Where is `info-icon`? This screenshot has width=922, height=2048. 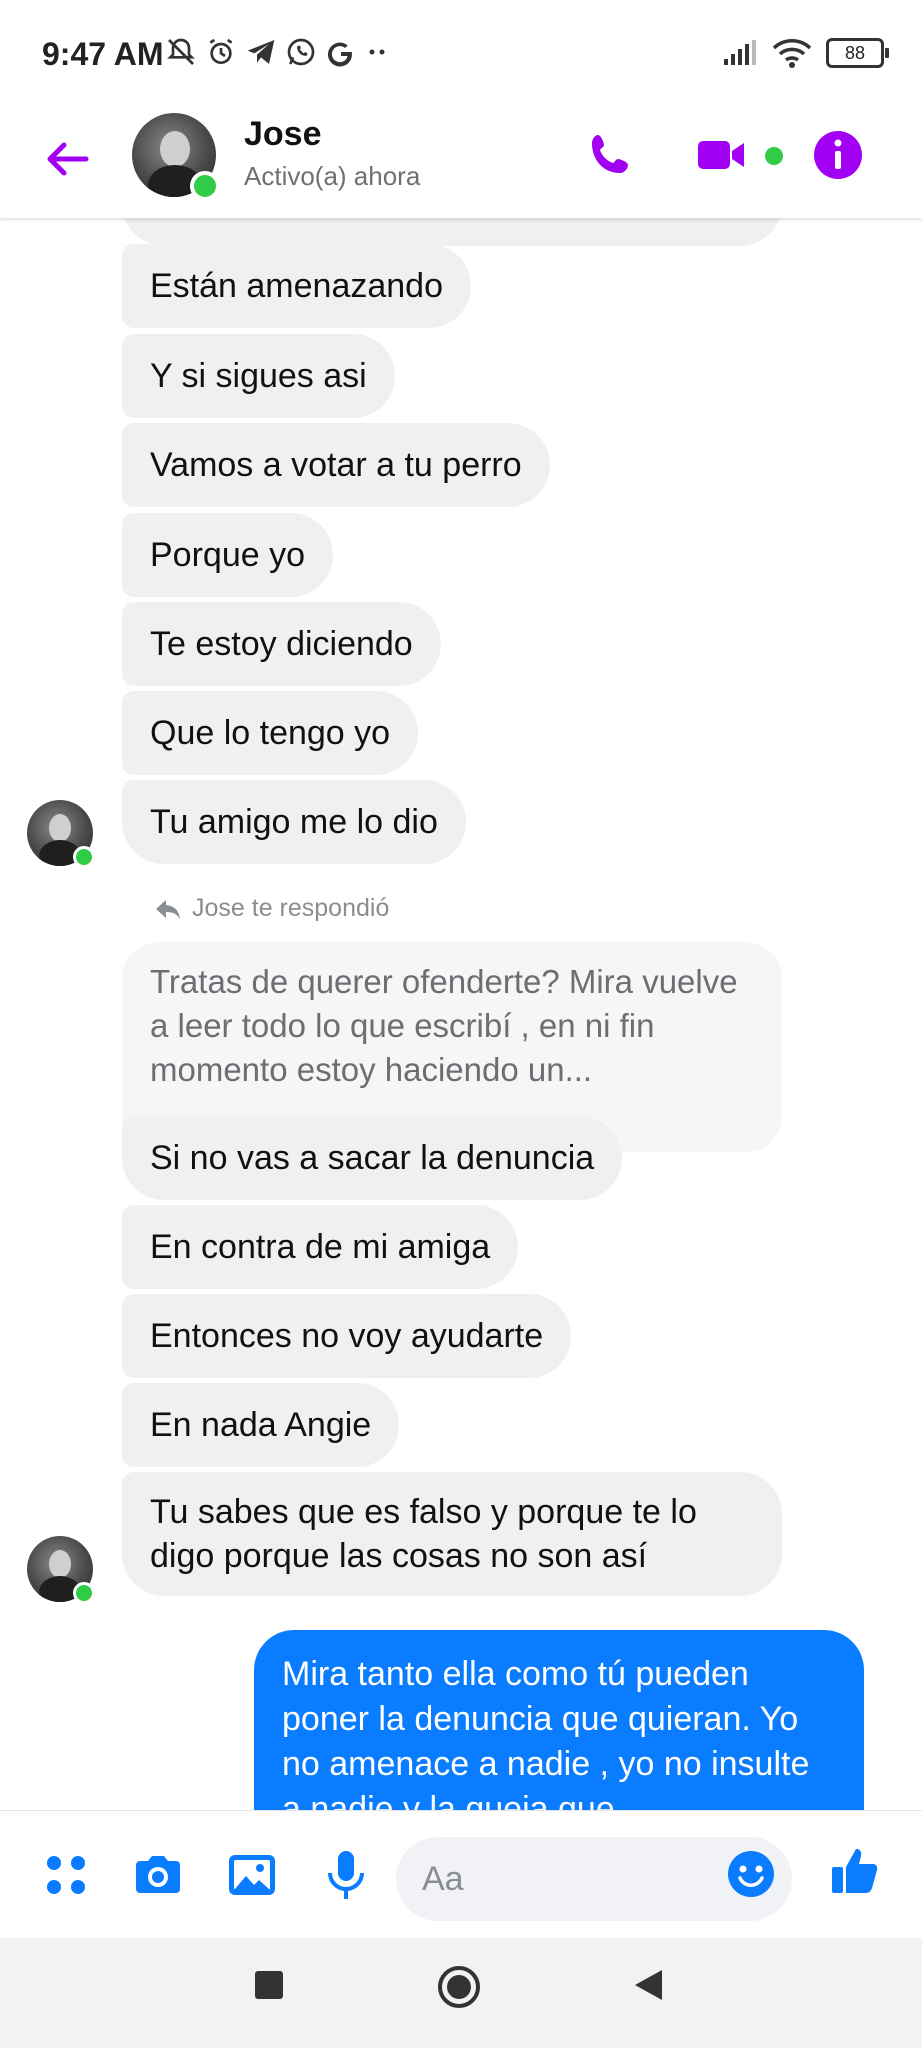
info-icon is located at coordinates (838, 155).